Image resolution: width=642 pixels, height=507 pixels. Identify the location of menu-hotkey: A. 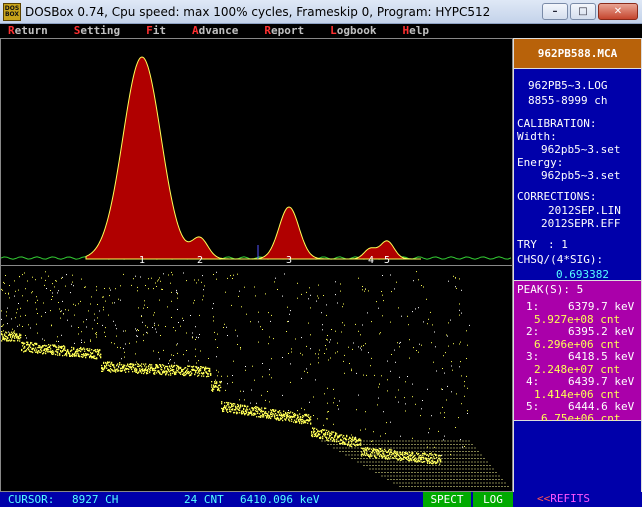
(195, 30).